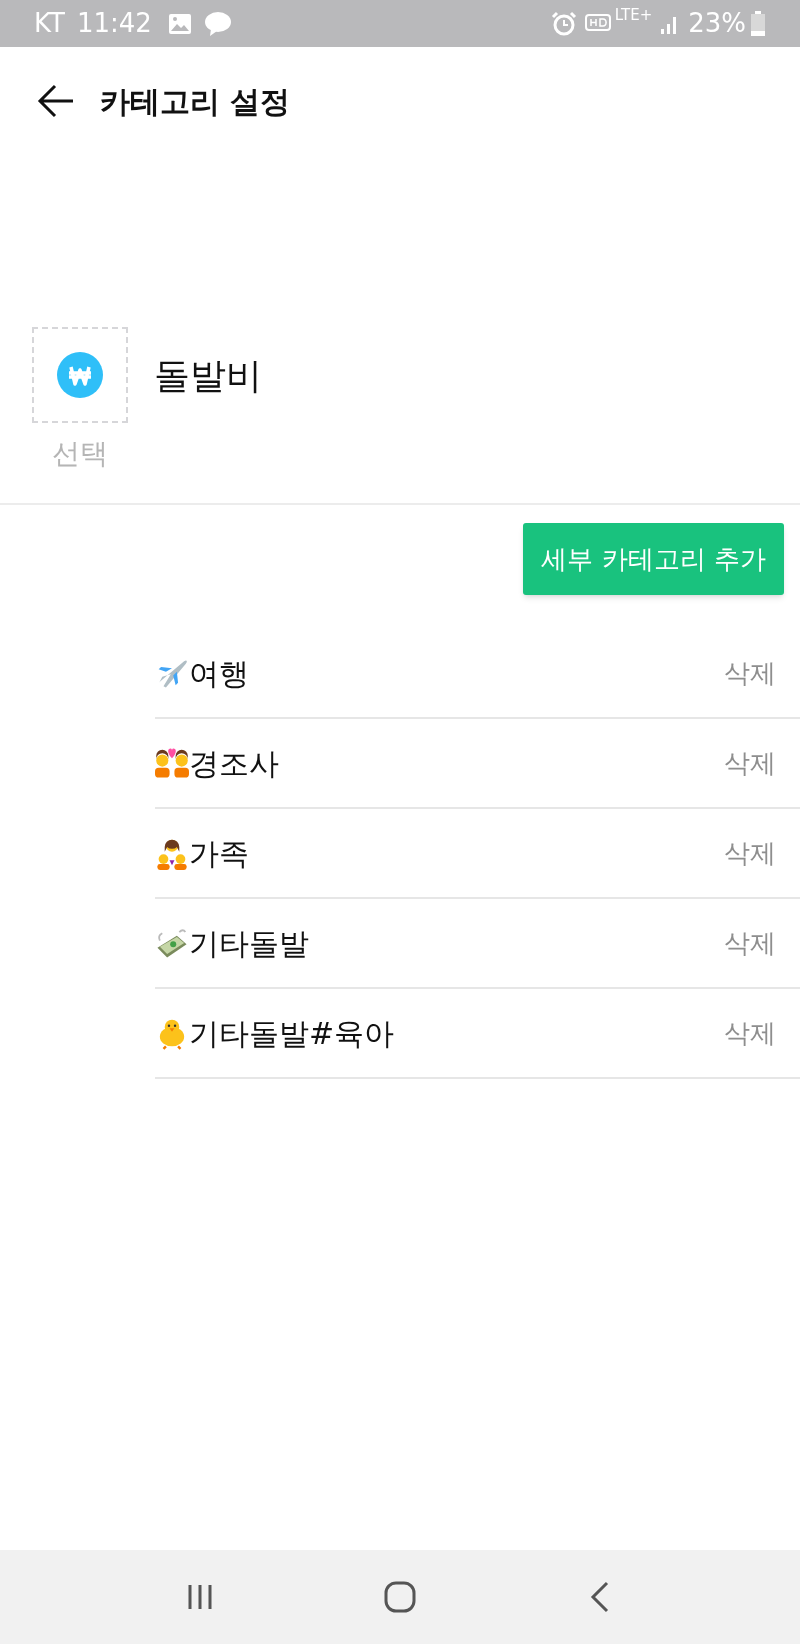  Describe the element at coordinates (477, 674) in the screenshot. I see `subcategory-row: 여행 삭제` at that location.